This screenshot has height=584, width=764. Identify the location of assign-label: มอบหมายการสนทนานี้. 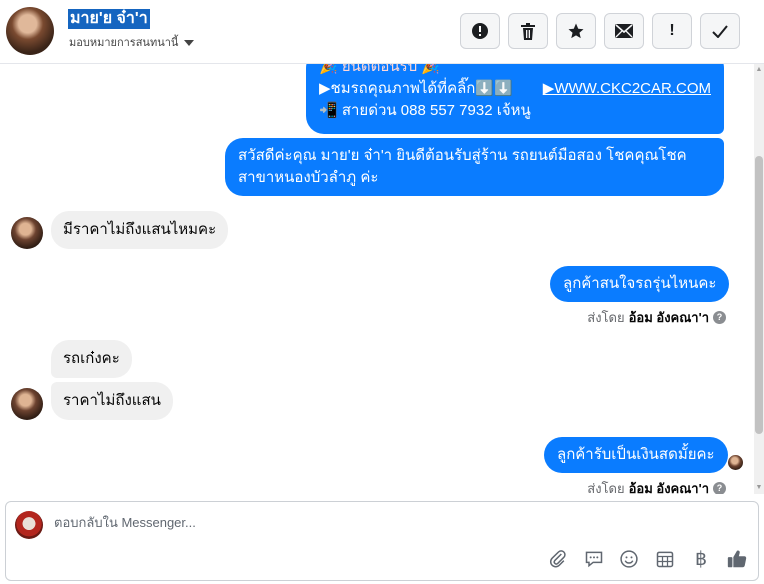
(124, 43).